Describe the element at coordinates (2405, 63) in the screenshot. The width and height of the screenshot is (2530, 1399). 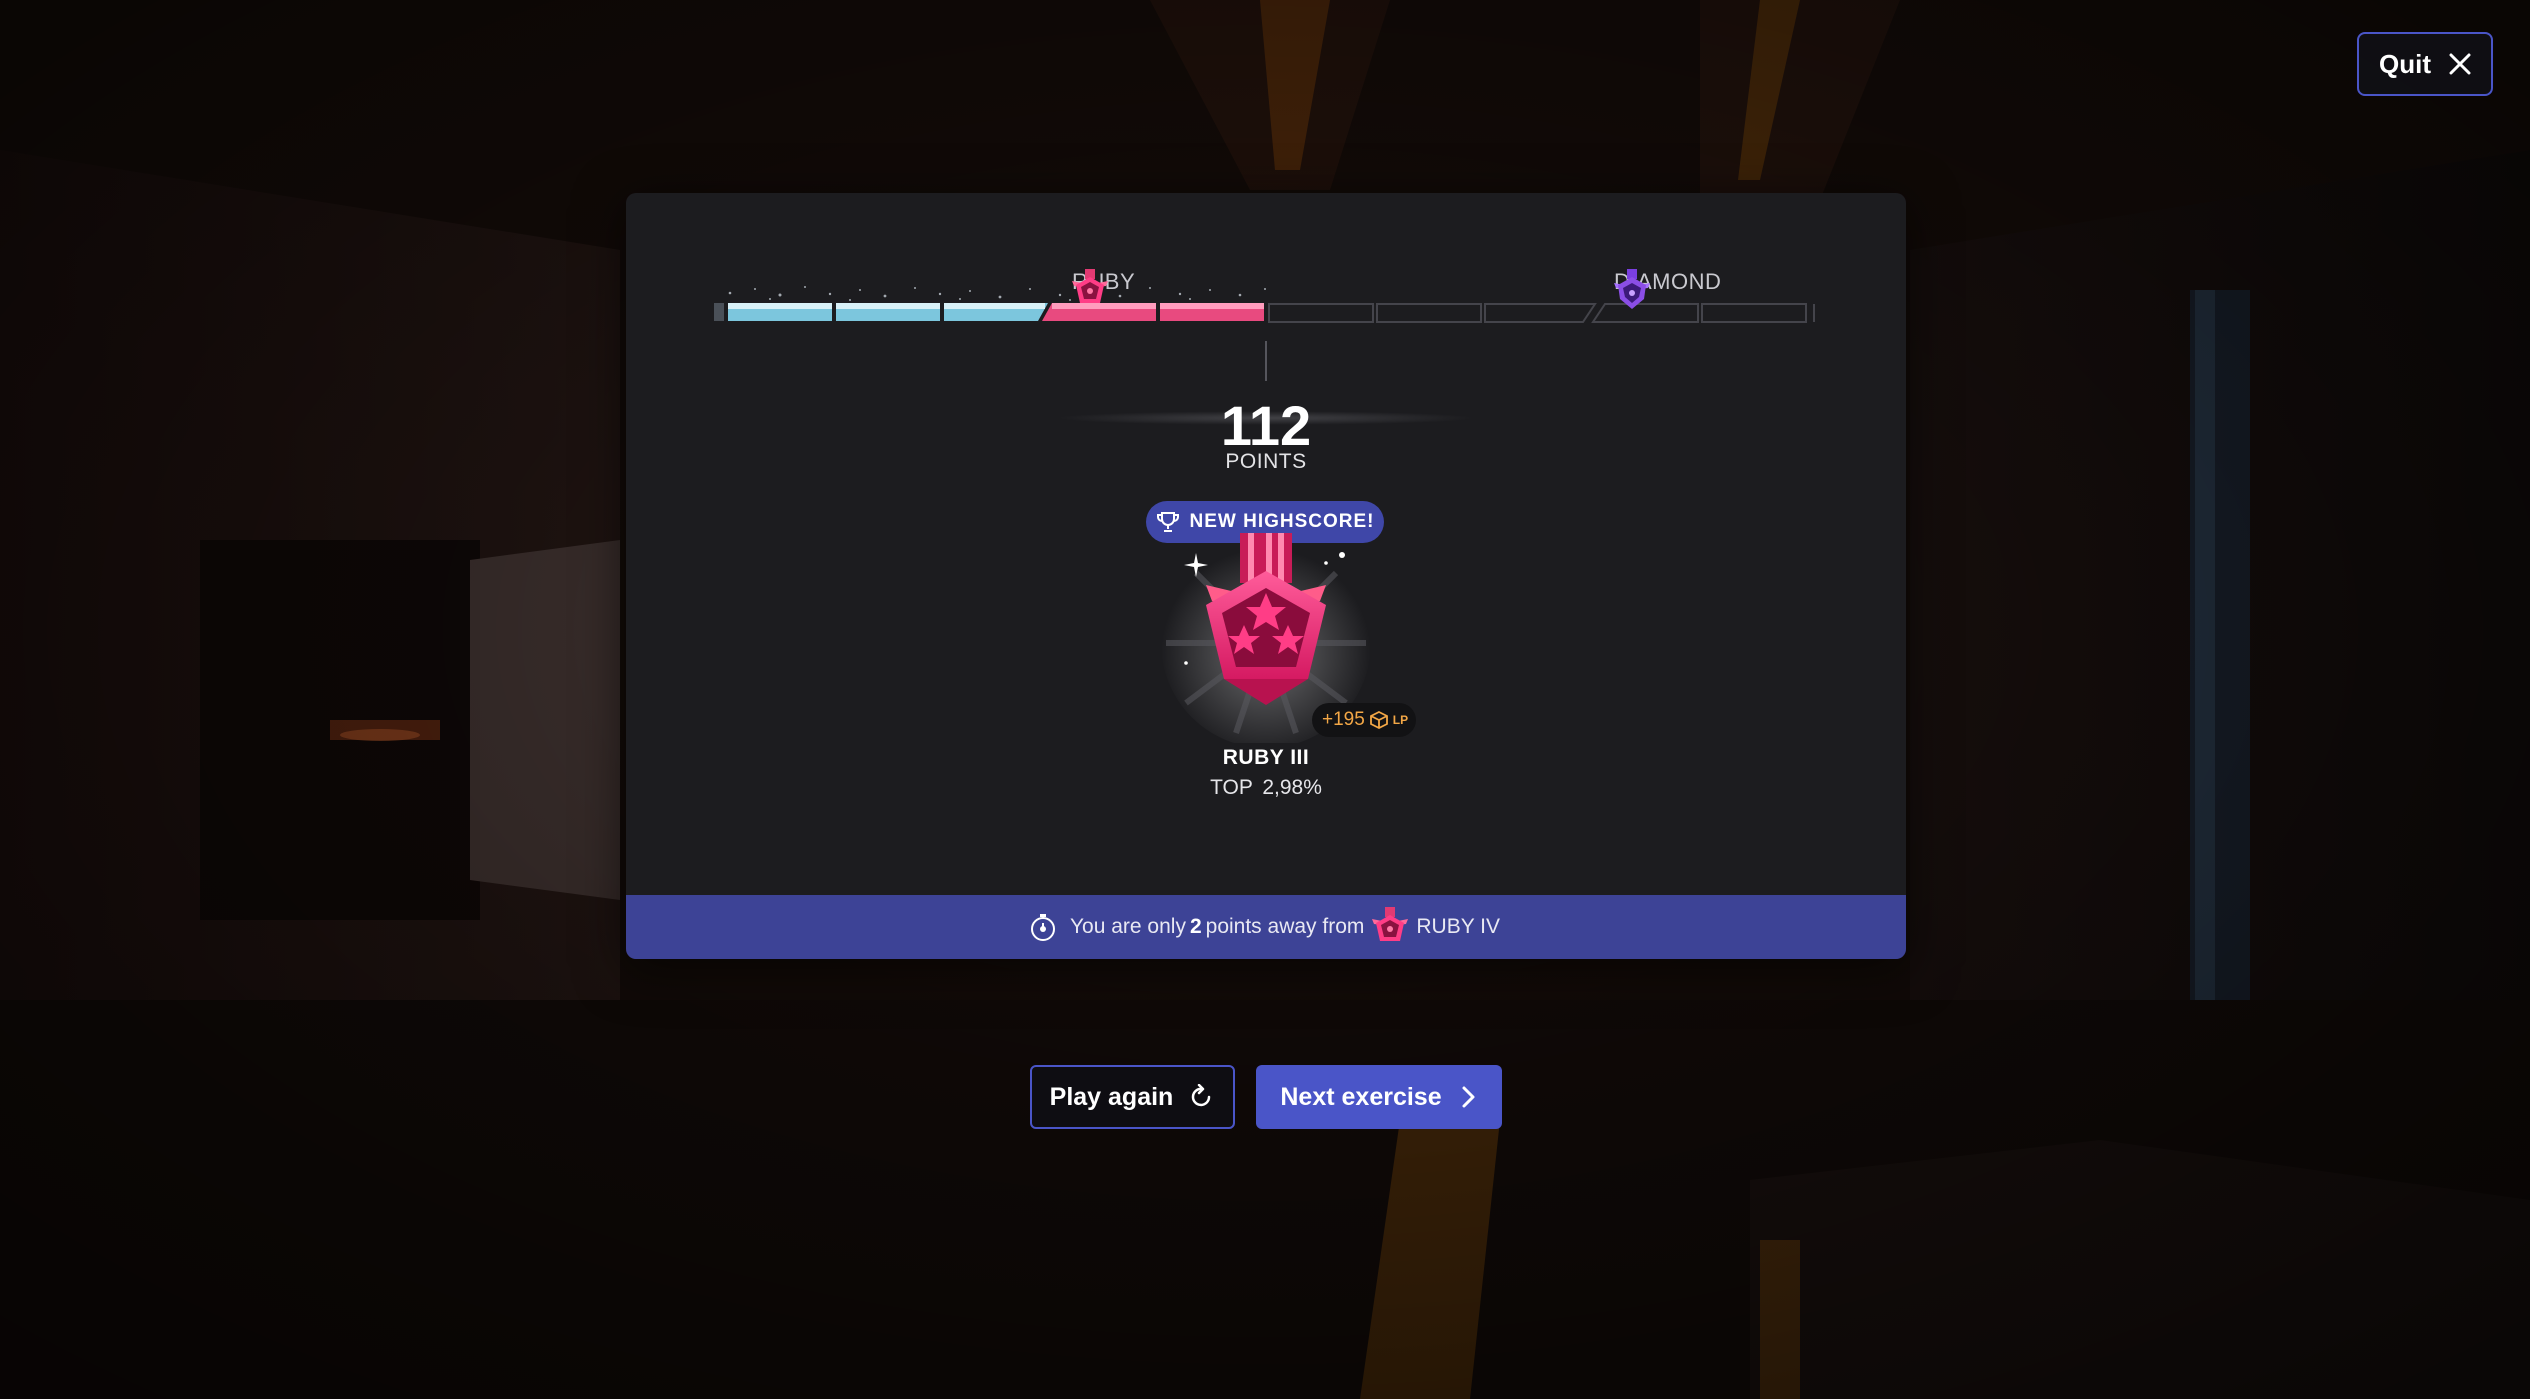
I see `quit-label: Quit` at that location.